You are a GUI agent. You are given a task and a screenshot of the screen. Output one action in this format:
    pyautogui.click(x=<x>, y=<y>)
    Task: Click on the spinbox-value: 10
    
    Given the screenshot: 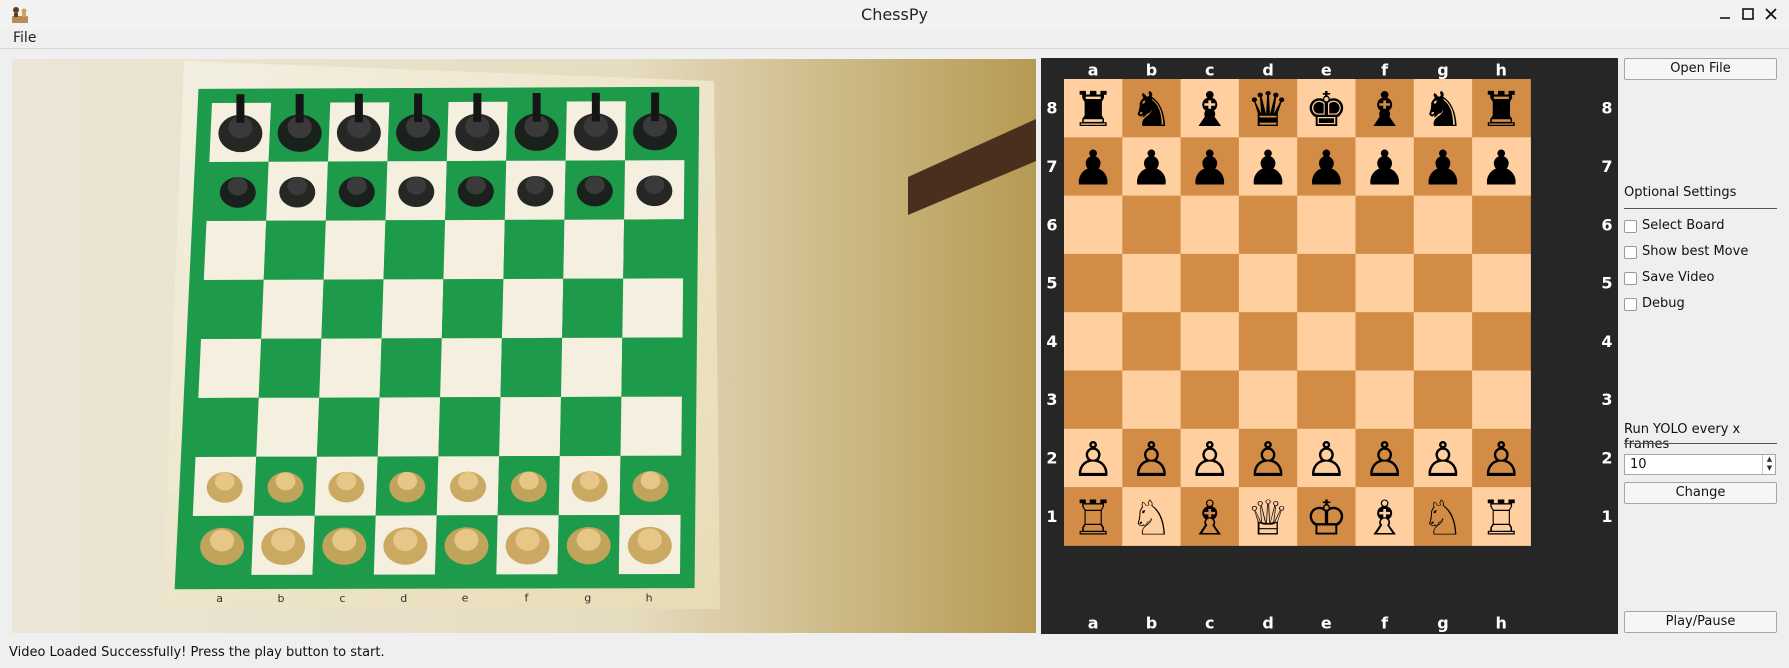 What is the action you would take?
    pyautogui.click(x=1638, y=464)
    